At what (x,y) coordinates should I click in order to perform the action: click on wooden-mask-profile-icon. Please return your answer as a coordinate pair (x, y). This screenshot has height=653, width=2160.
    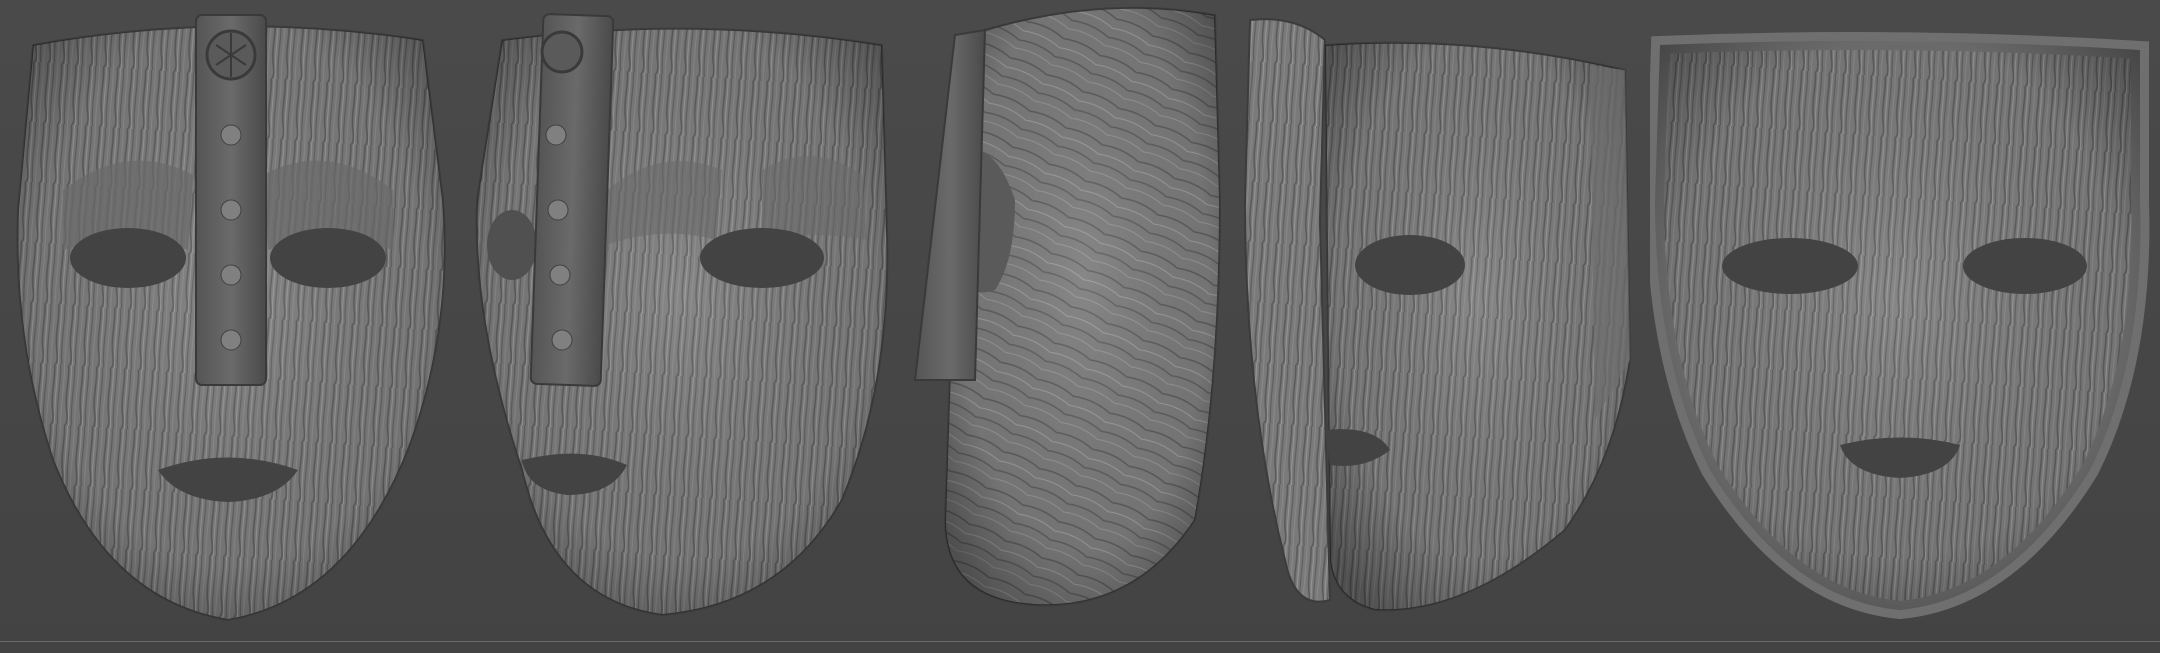
    Looking at the image, I should click on (1067, 306).